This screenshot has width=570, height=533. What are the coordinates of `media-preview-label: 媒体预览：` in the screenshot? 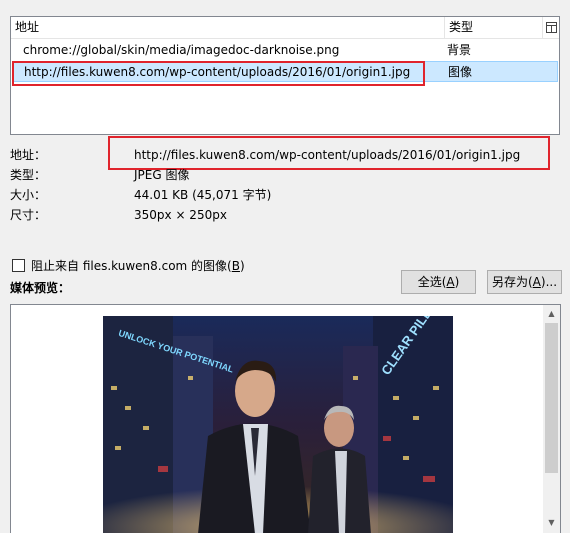 It's located at (40, 288).